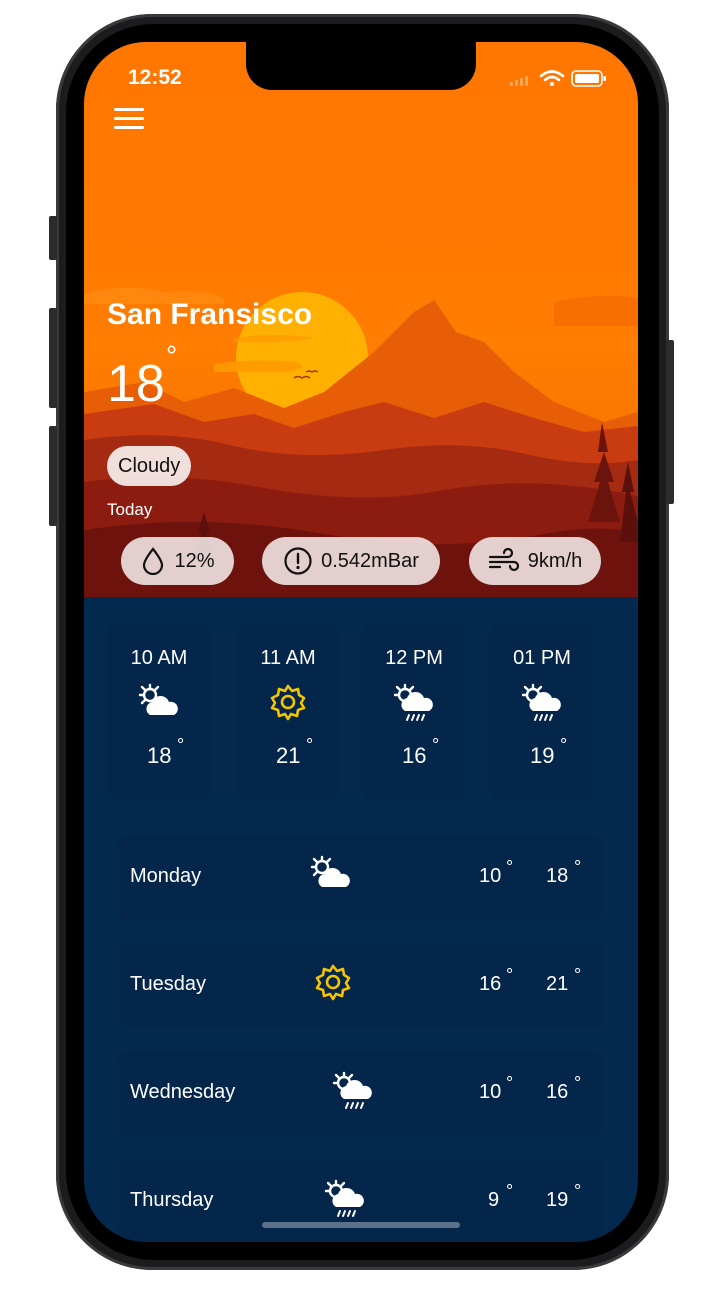 This screenshot has height=1306, width=716. I want to click on daily-forecast-row: Wednesday 10 ° 16 °, so click(361, 1093).